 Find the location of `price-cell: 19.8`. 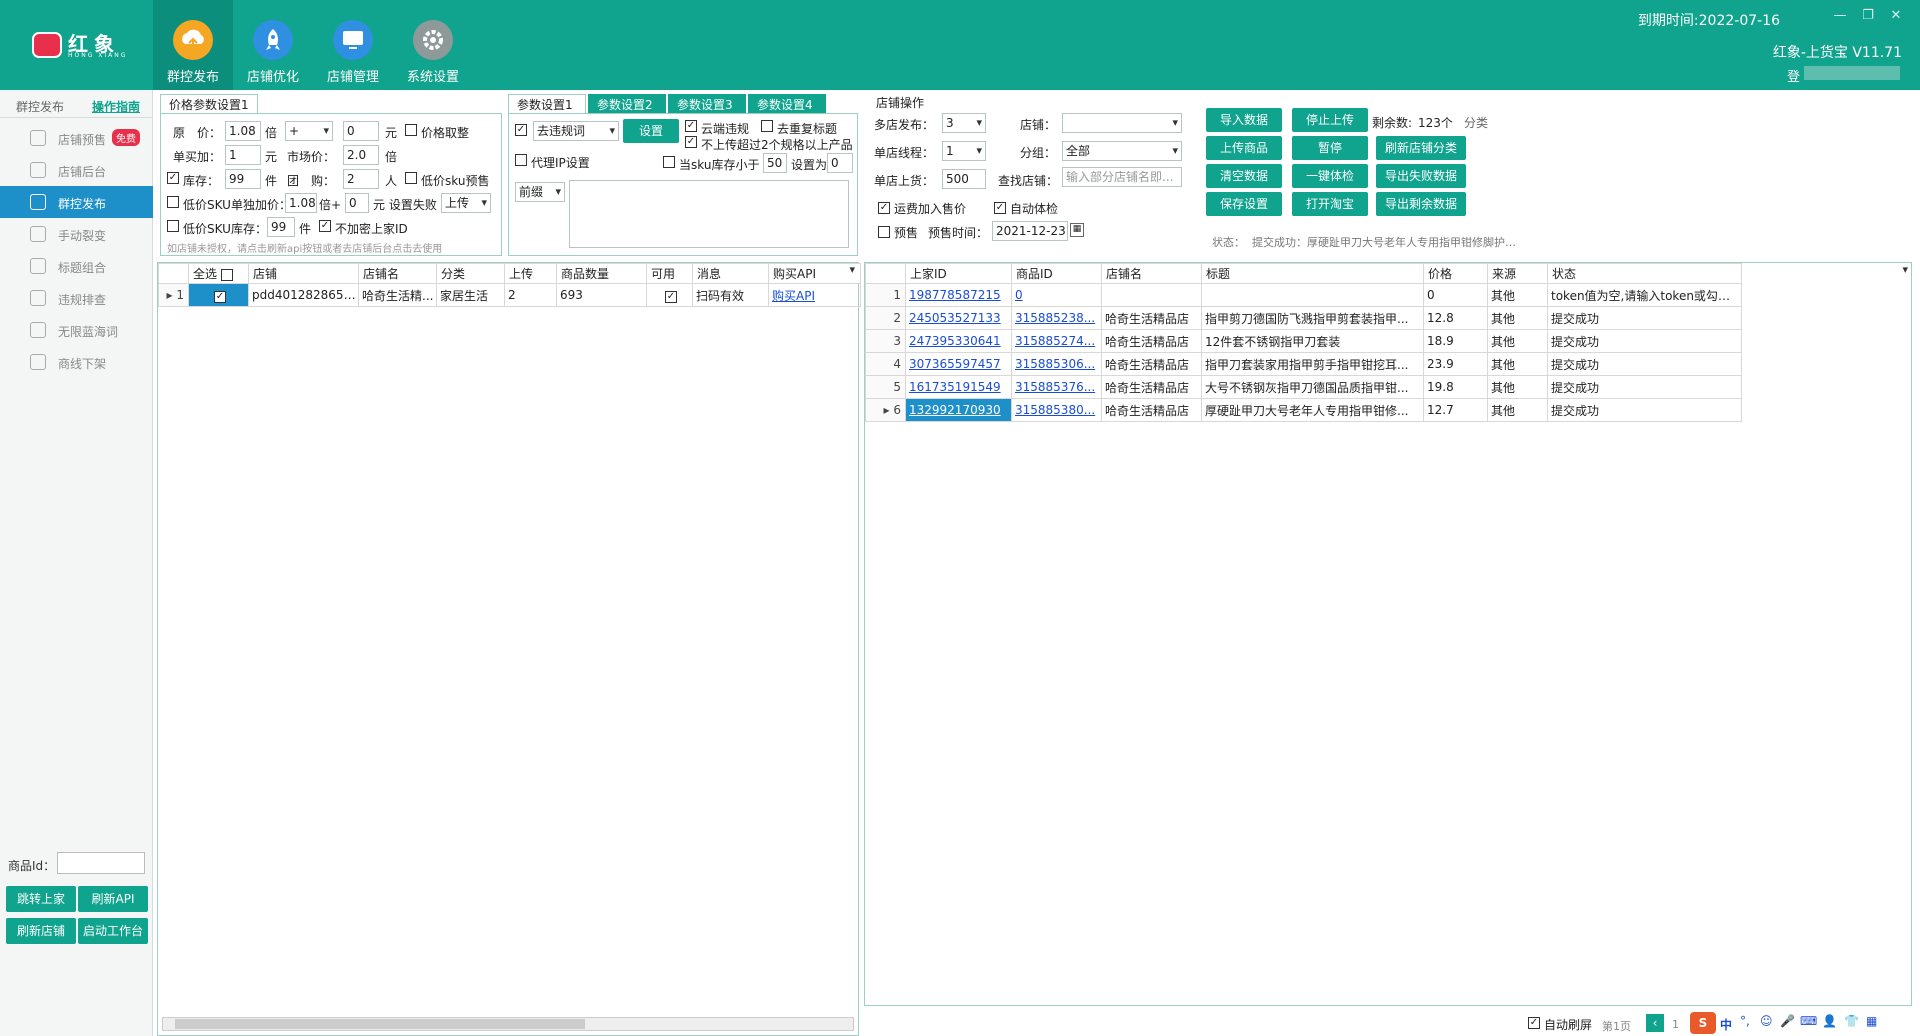

price-cell: 19.8 is located at coordinates (1455, 387).